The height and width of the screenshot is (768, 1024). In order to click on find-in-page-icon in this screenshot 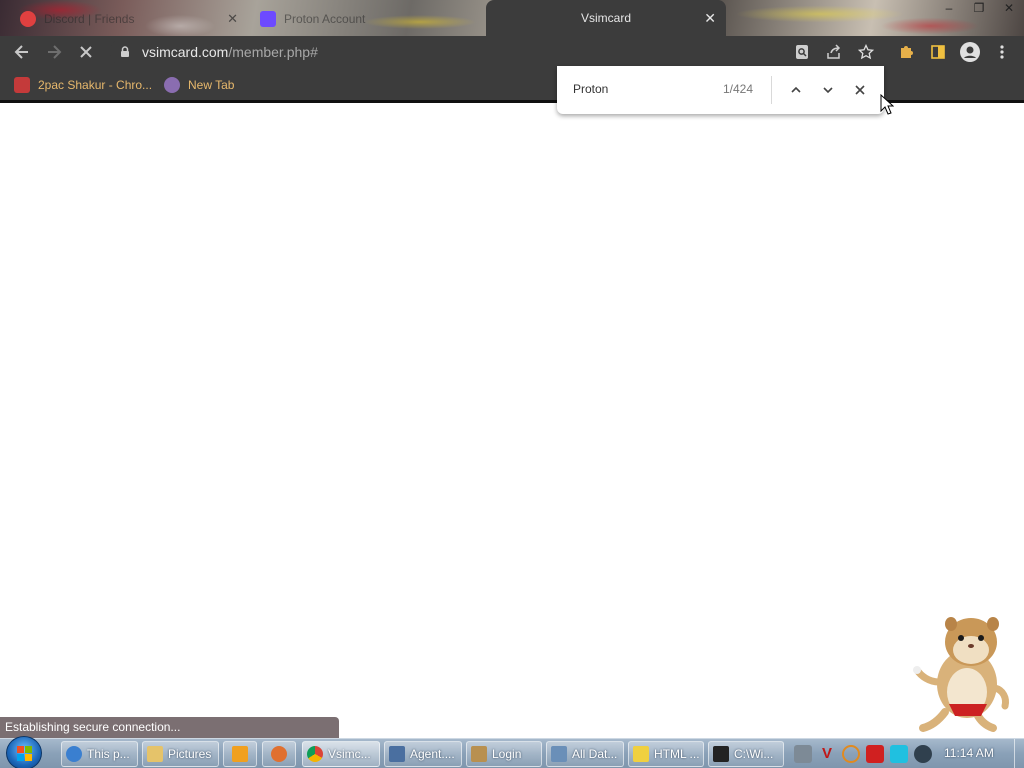, I will do `click(802, 52)`.